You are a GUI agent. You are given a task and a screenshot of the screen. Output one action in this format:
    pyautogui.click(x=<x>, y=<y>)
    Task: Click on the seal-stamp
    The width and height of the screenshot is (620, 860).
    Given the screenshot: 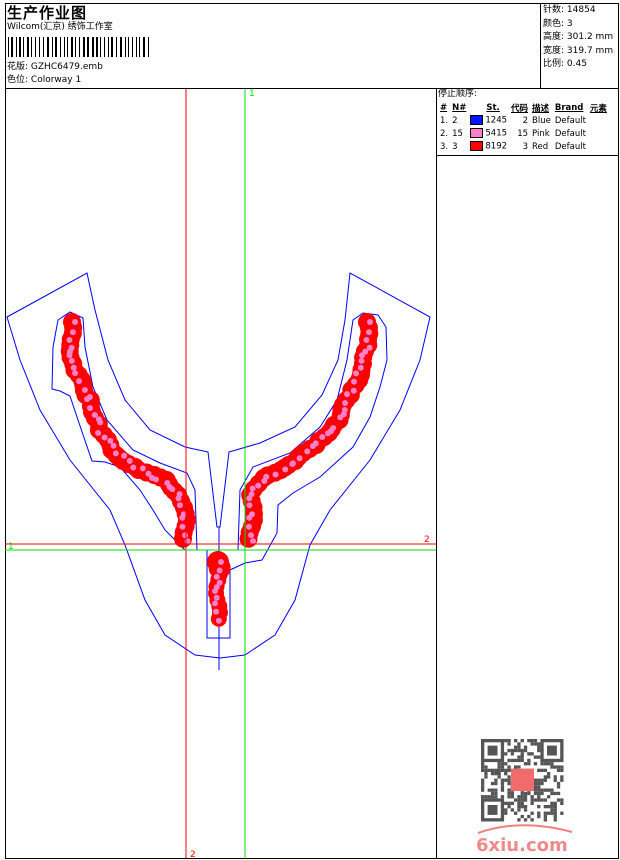 What is the action you would take?
    pyautogui.click(x=522, y=780)
    